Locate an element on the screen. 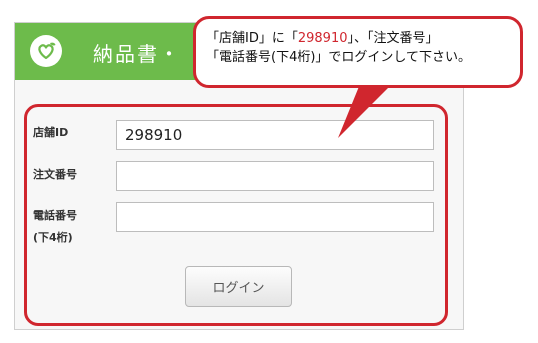 Image resolution: width=538 pixels, height=343 pixels. callout-line-1: 「店舗ID」に「298910」、「注文番号」 is located at coordinates (363, 38).